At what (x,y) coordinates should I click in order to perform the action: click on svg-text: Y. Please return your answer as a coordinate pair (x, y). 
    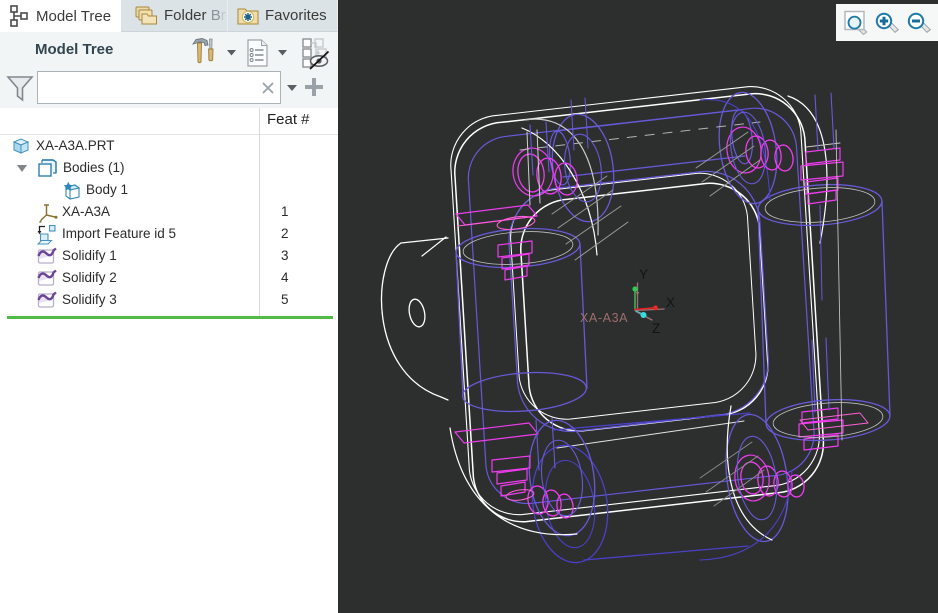
    Looking at the image, I should click on (643, 274).